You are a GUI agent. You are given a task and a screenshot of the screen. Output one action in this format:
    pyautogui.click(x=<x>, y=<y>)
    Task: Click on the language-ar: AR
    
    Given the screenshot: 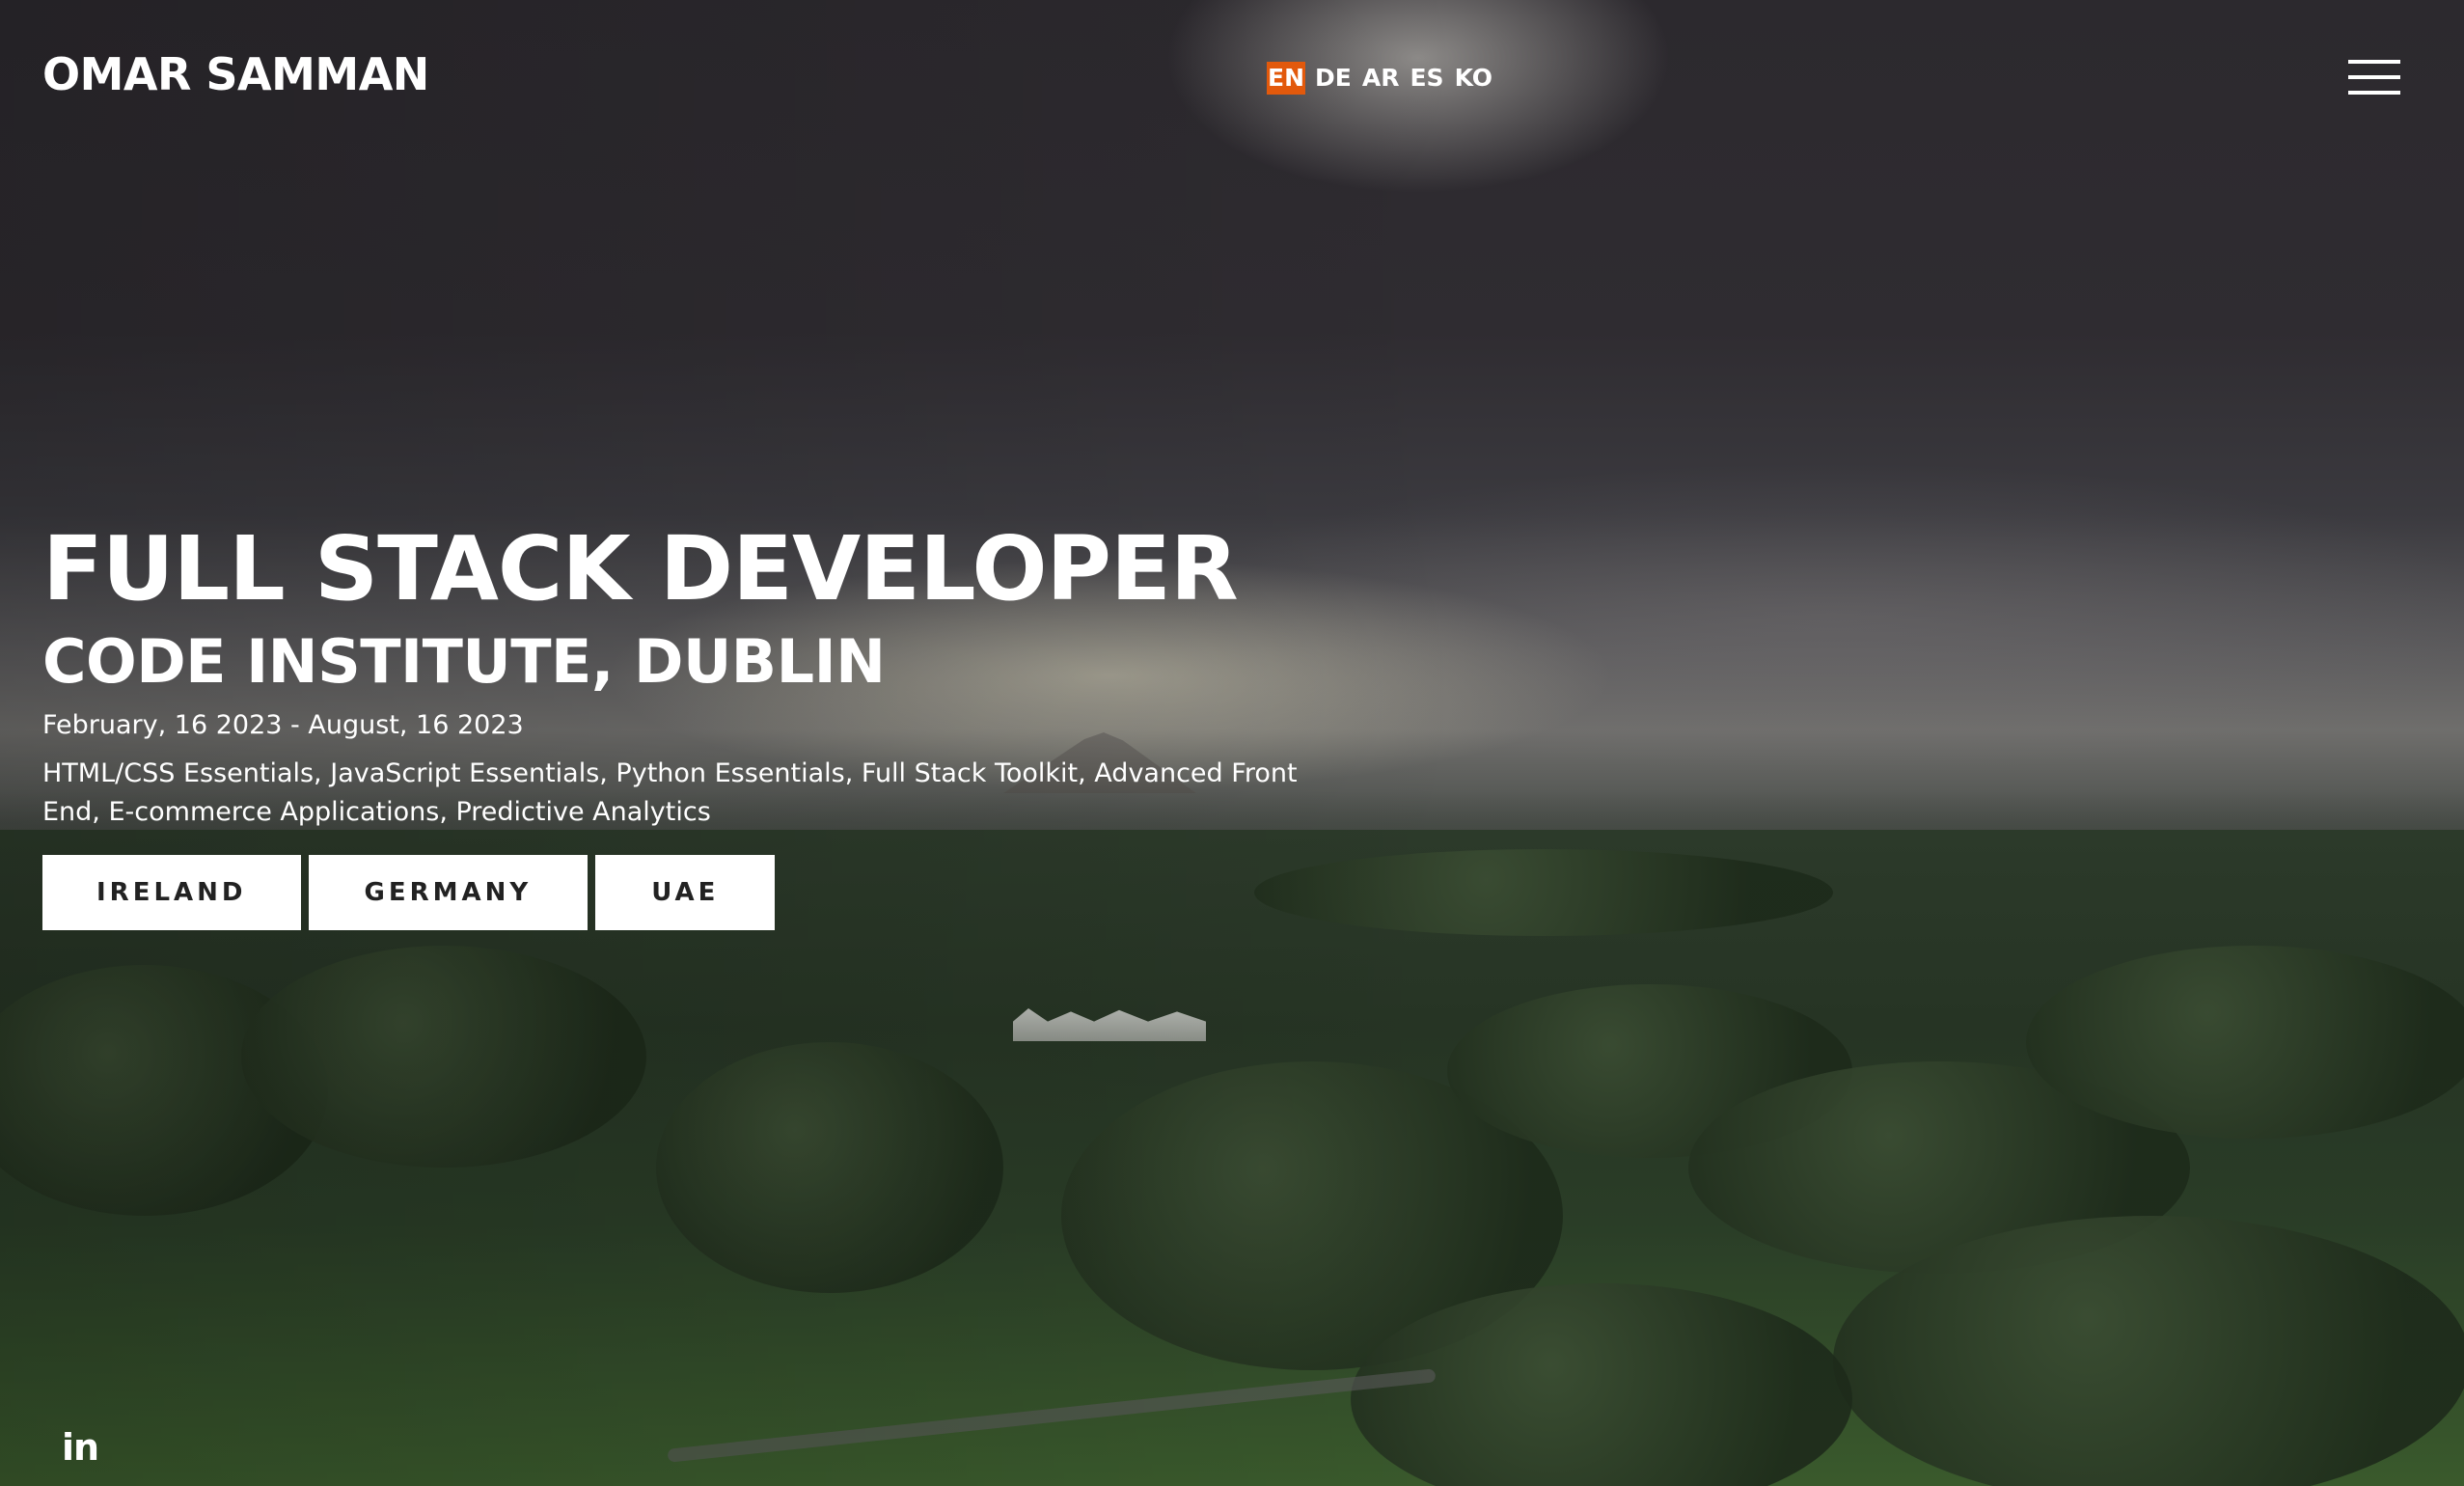 What is the action you would take?
    pyautogui.click(x=1381, y=79)
    